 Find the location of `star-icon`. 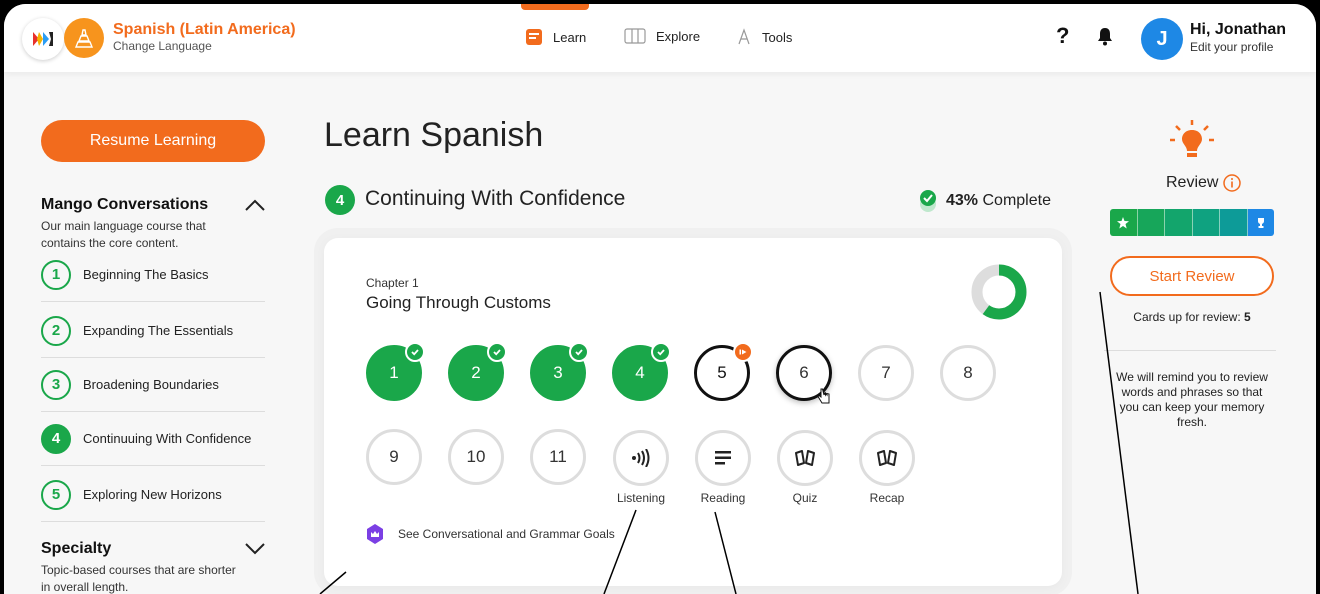

star-icon is located at coordinates (1124, 222).